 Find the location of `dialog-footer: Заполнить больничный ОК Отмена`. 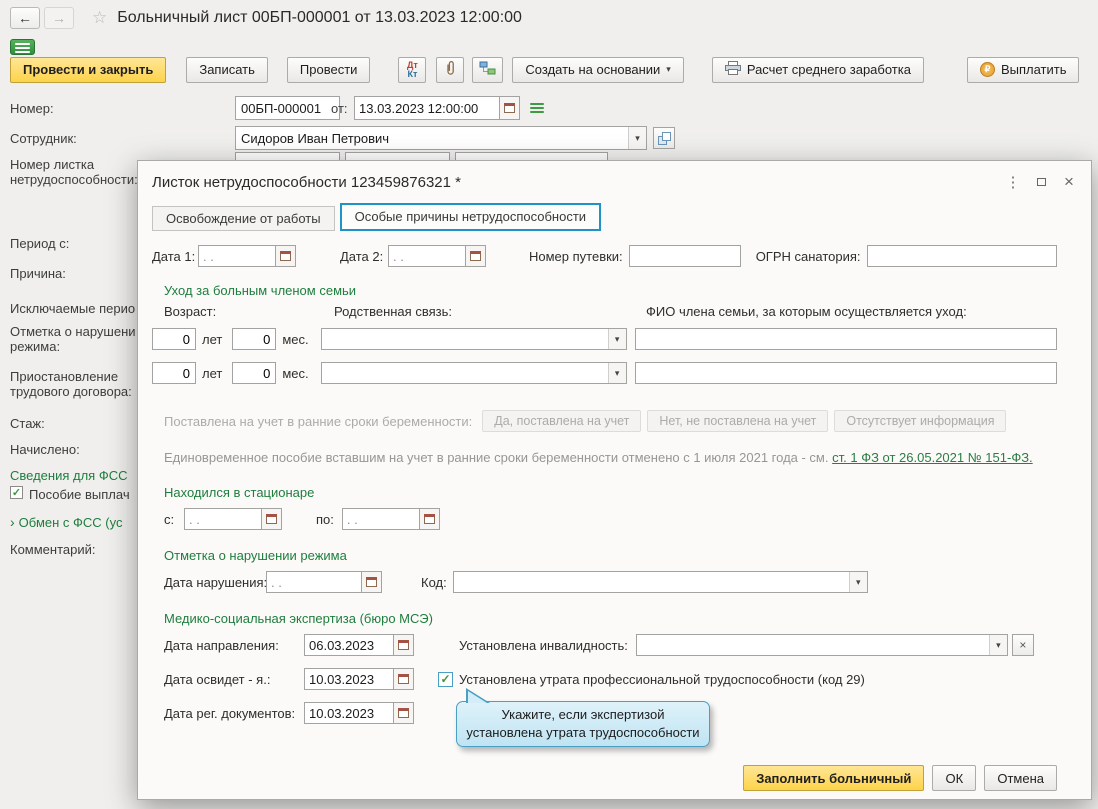

dialog-footer: Заполнить больничный ОК Отмена is located at coordinates (900, 778).